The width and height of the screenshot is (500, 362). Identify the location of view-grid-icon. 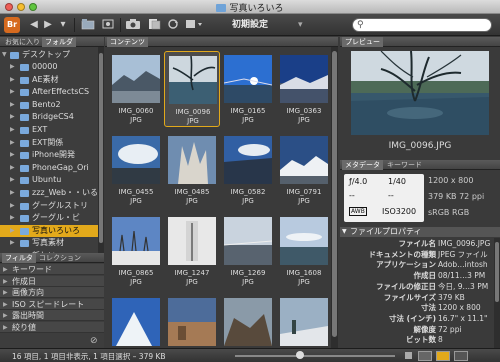
(425, 356).